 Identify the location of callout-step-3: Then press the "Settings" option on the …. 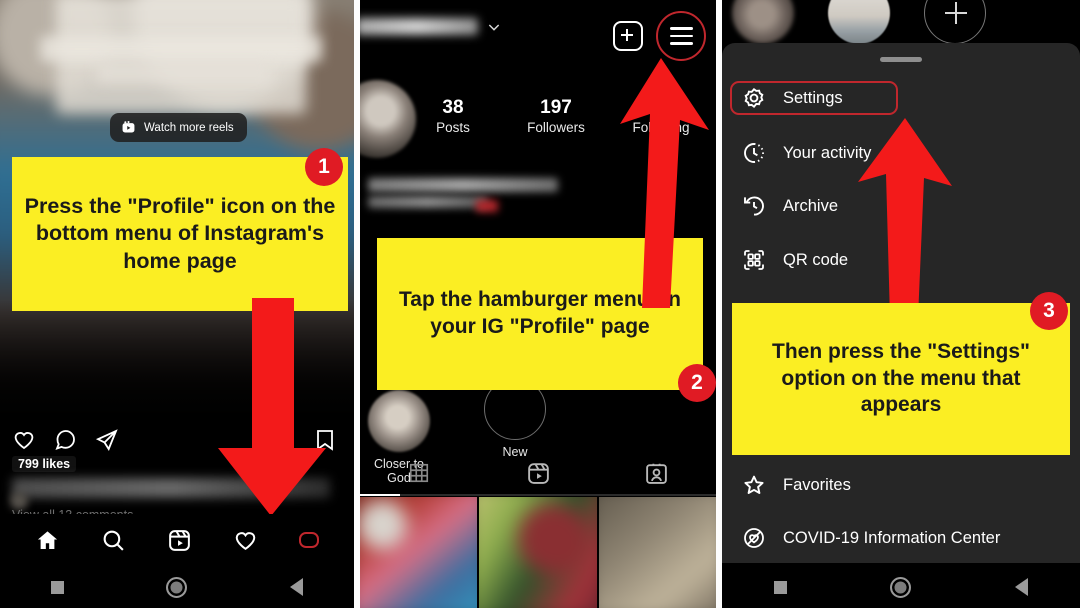
(901, 379).